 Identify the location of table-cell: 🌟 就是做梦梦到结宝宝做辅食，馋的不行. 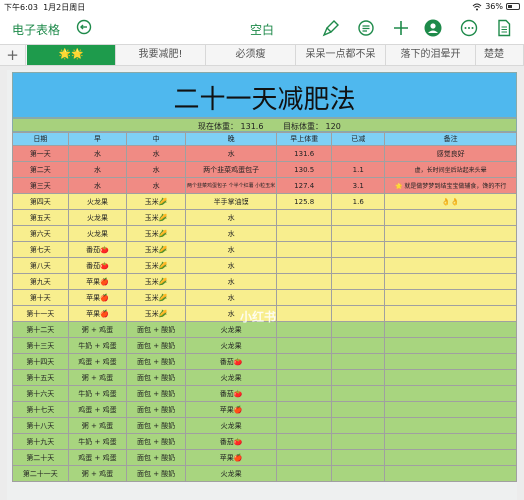
(450, 185).